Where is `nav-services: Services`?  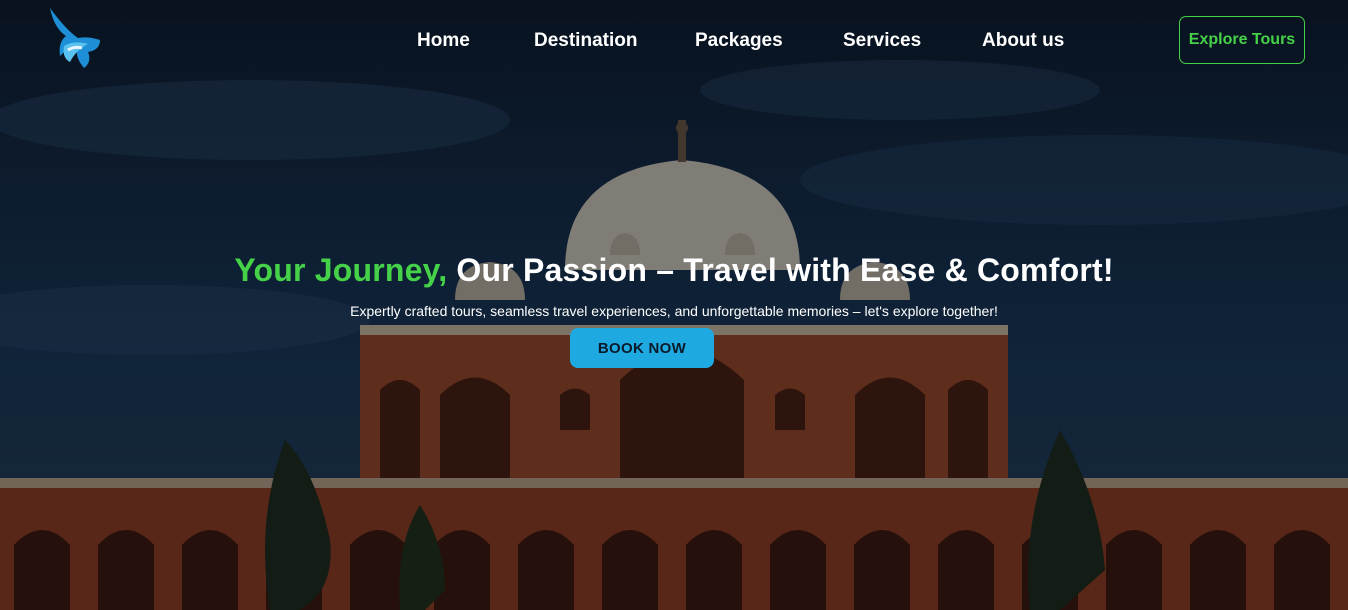
nav-services: Services is located at coordinates (882, 41).